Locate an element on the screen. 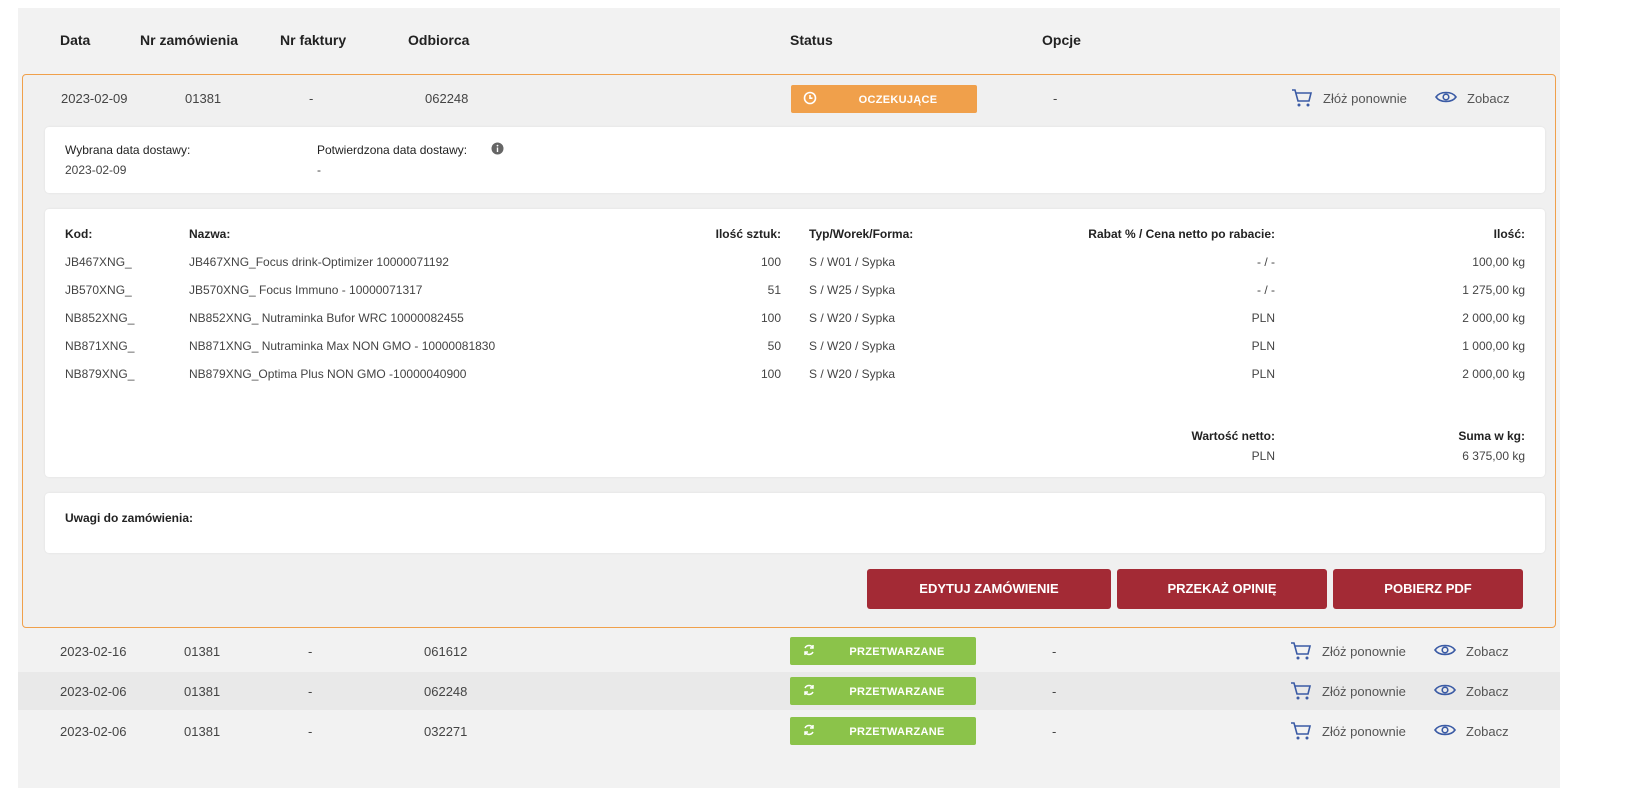  items-header-qty: Ilość sztuk: is located at coordinates (748, 234).